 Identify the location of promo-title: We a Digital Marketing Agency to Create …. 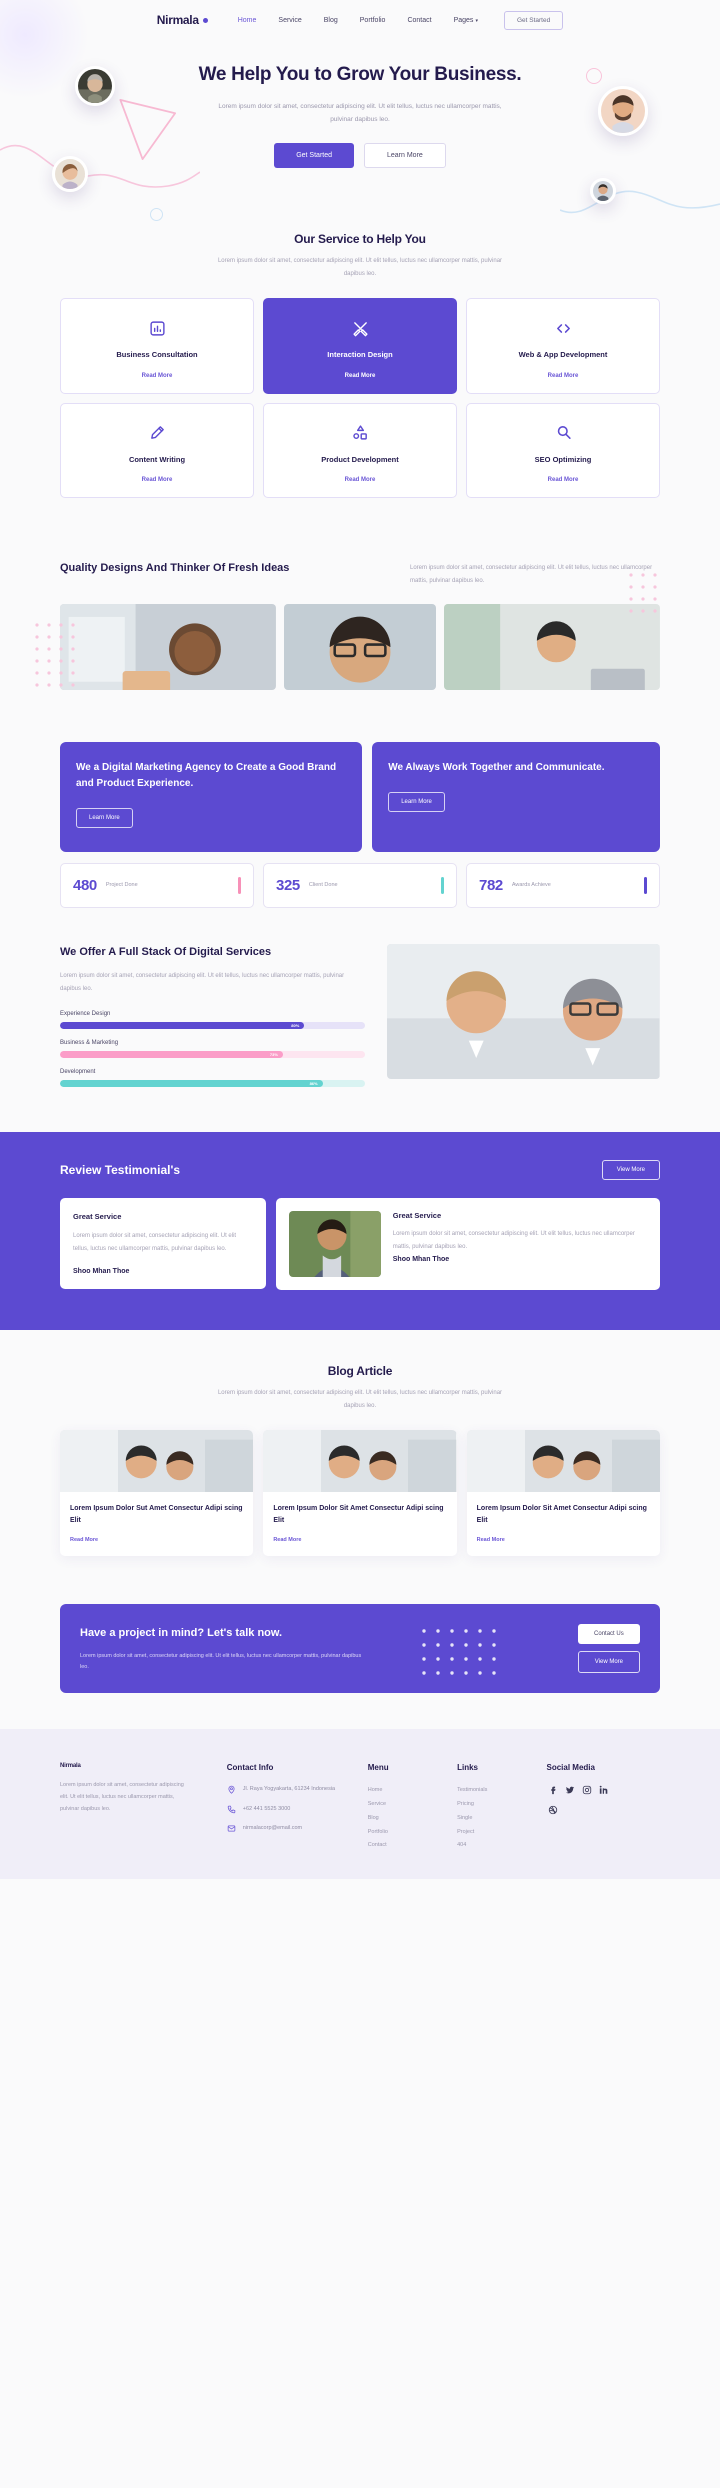
(206, 775).